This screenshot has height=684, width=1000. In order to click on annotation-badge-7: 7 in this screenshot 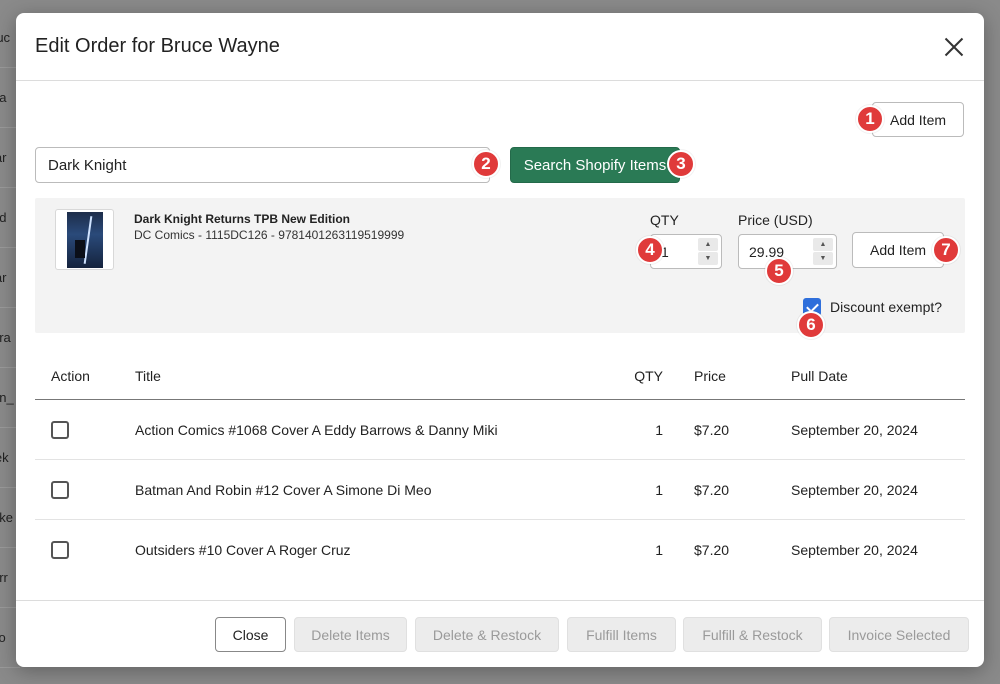, I will do `click(946, 250)`.